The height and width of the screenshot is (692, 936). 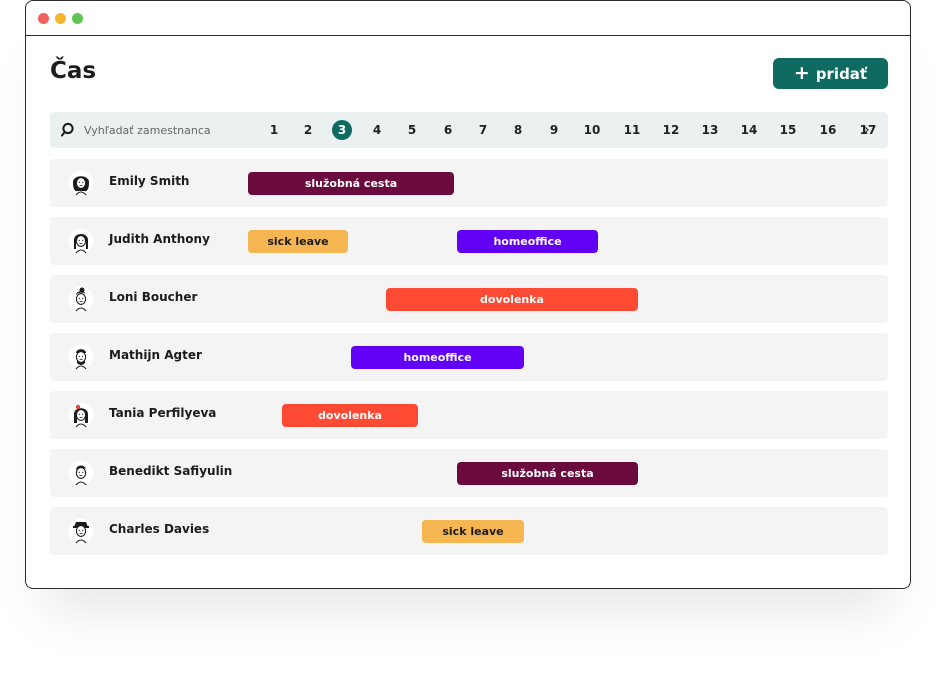 What do you see at coordinates (308, 130) in the screenshot?
I see `day-2: 2` at bounding box center [308, 130].